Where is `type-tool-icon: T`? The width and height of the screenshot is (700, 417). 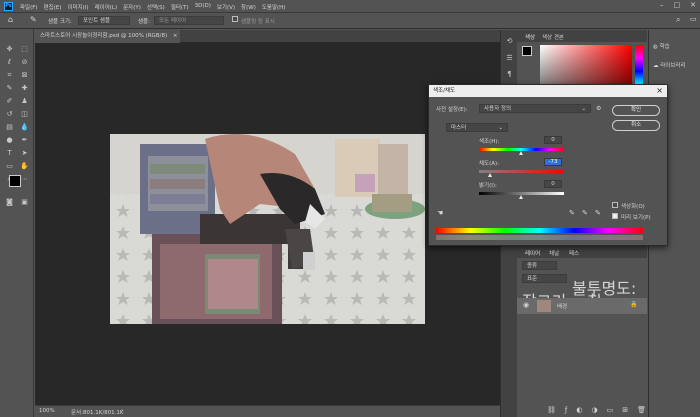
type-tool-icon: T is located at coordinates (9, 153).